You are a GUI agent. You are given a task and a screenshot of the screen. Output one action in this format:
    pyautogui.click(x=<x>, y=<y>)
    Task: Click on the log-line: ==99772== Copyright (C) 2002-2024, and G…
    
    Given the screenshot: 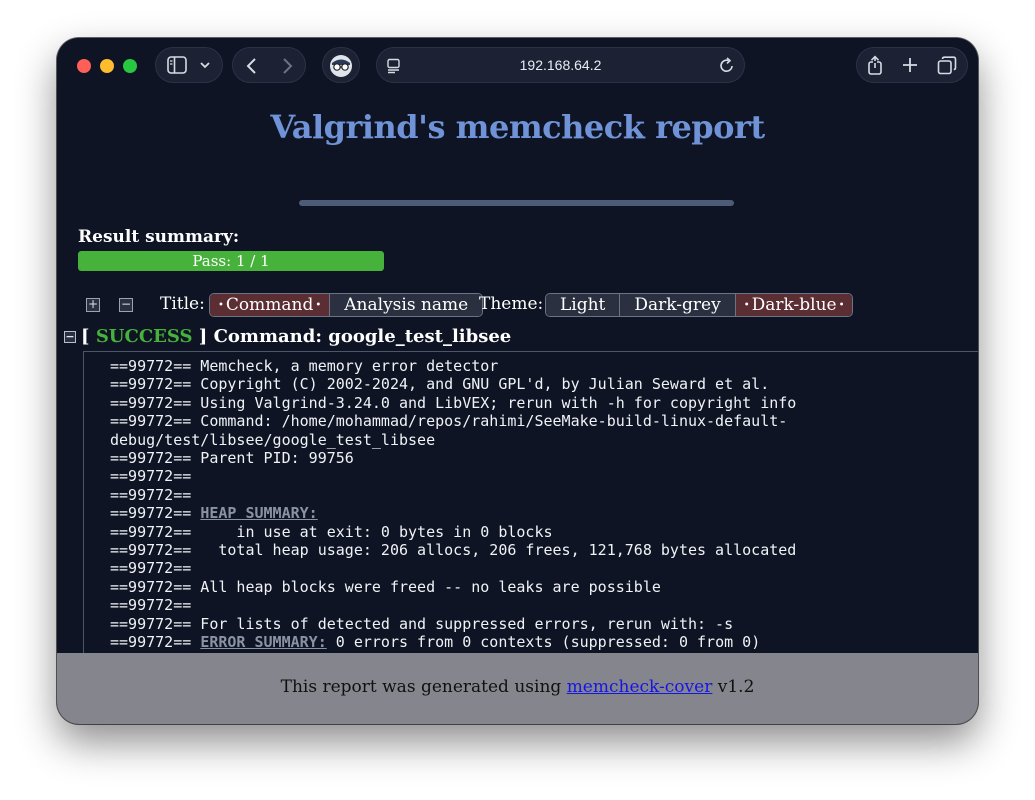 What is the action you would take?
    pyautogui.click(x=440, y=384)
    